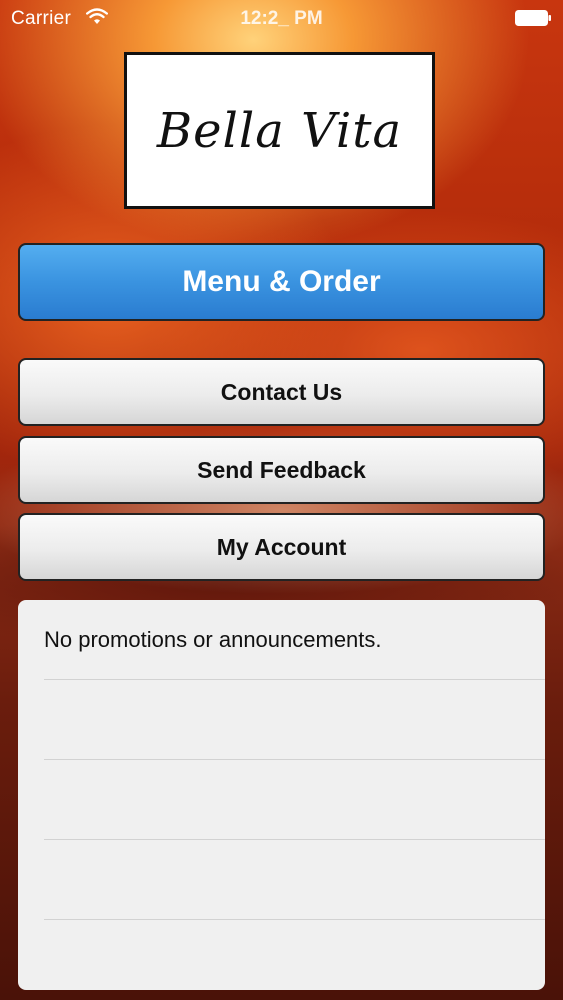 Image resolution: width=563 pixels, height=1000 pixels. I want to click on status-bar: Carrier 12:2_ PM, so click(281, 20).